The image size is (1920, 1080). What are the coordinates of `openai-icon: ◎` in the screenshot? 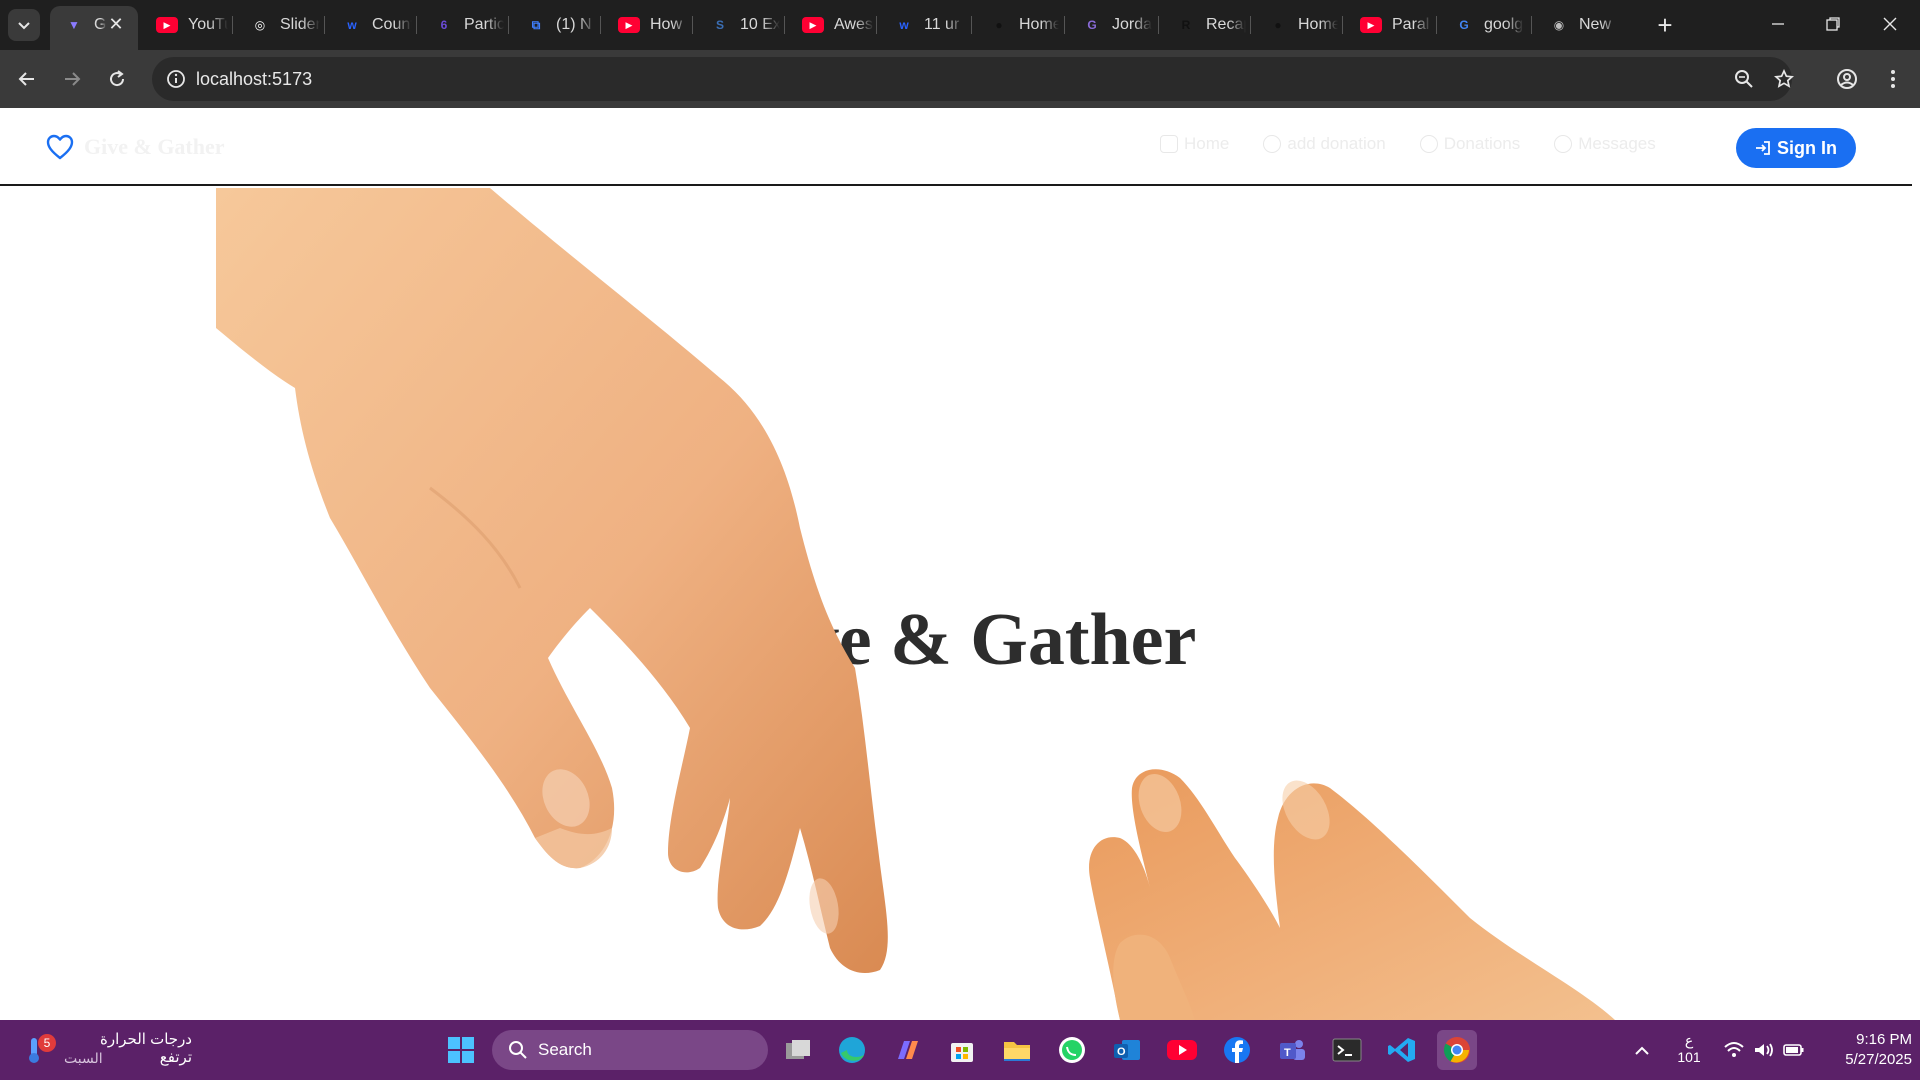 It's located at (260, 25).